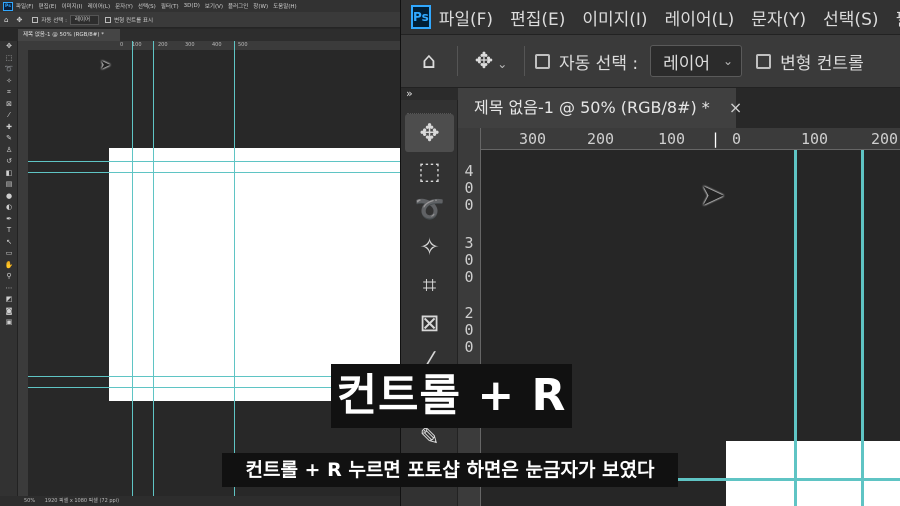 The image size is (900, 506). Describe the element at coordinates (9, 105) in the screenshot. I see `left-frame-icon: ⊠` at that location.